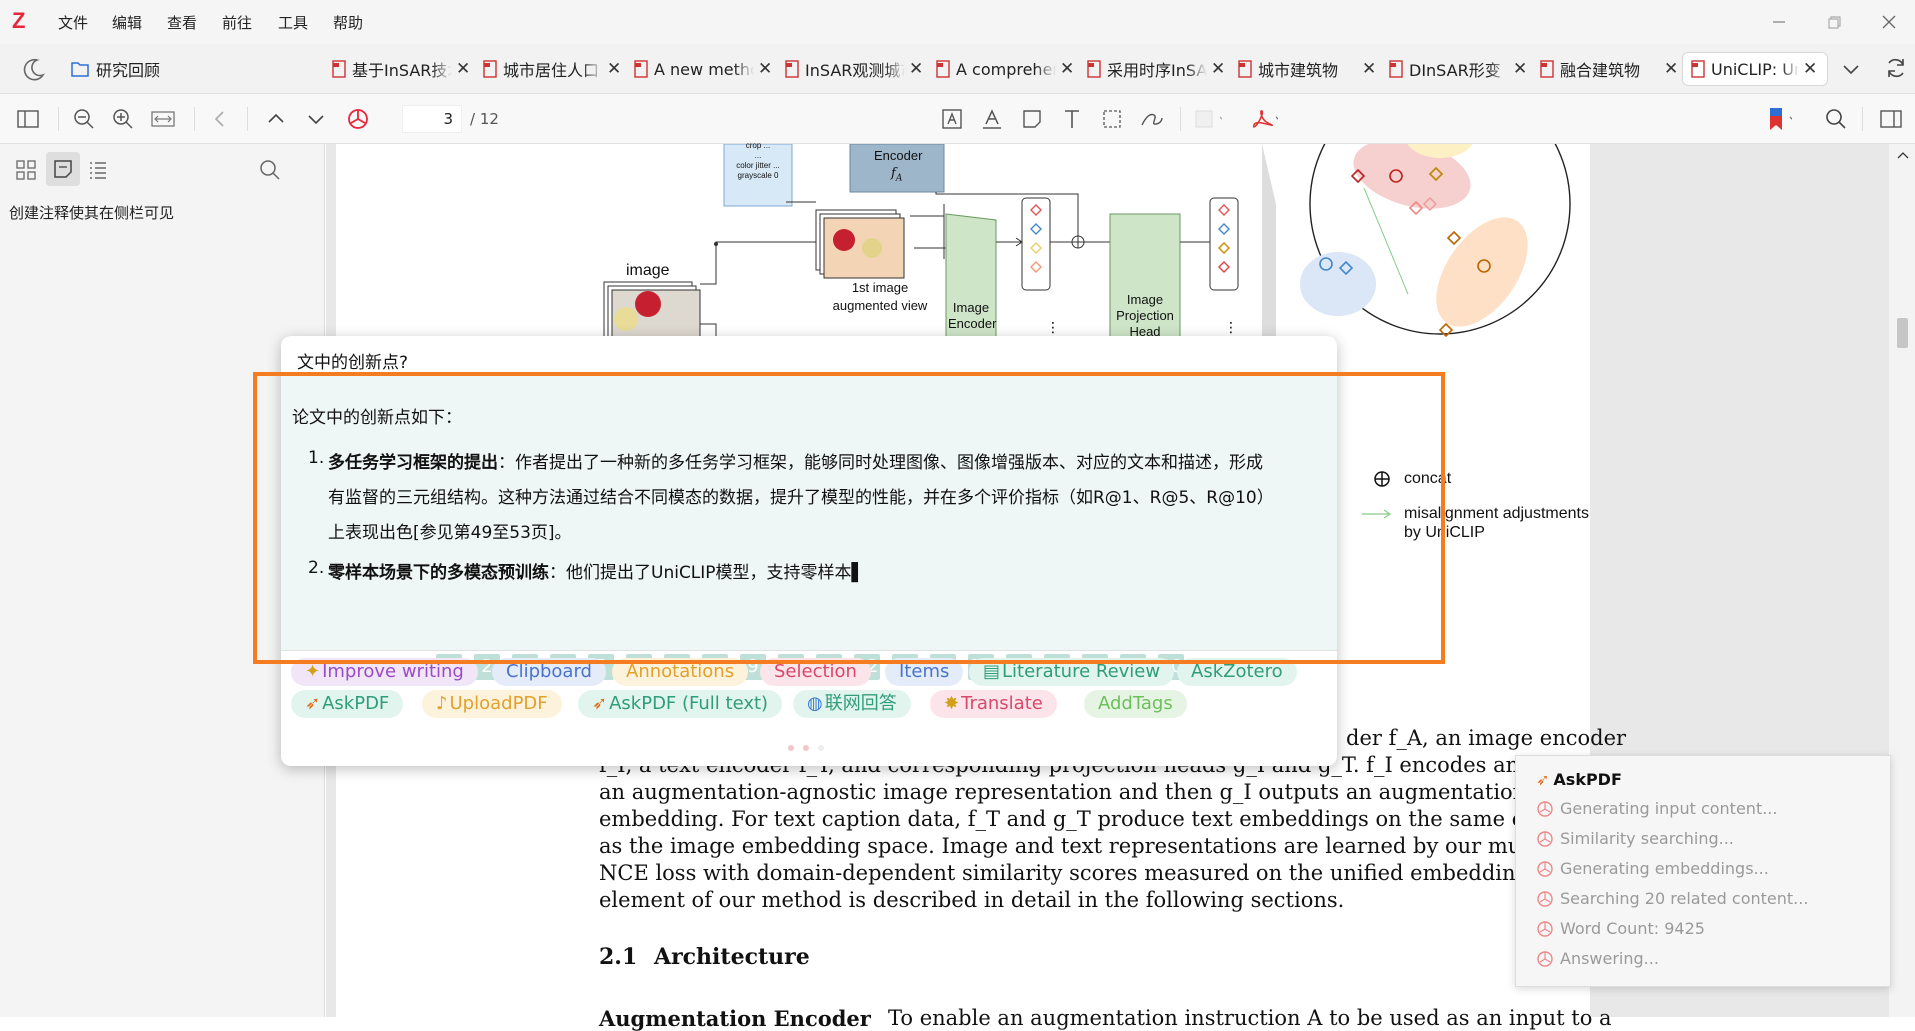  What do you see at coordinates (163, 119) in the screenshot?
I see `fit-width-icon` at bounding box center [163, 119].